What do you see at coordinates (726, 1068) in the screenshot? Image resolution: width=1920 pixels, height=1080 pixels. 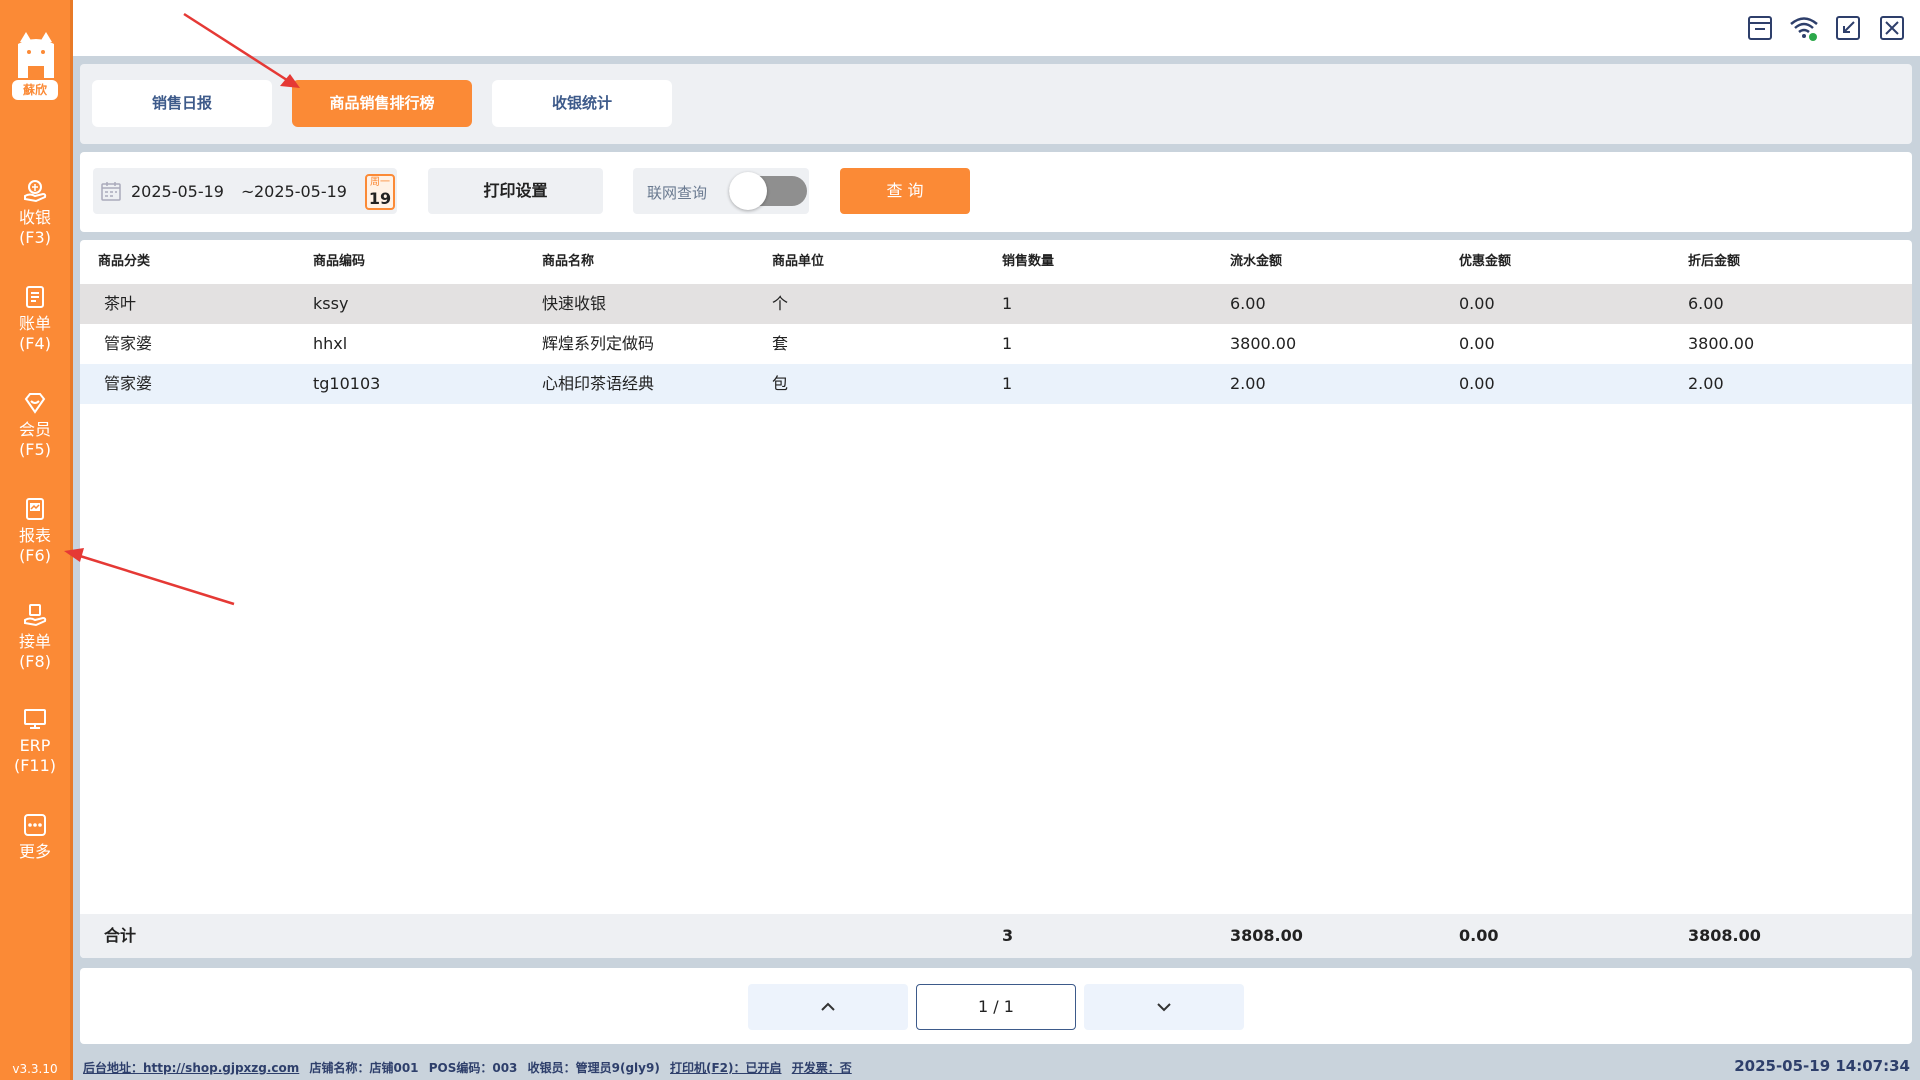 I see `printer-status-link: 打印机(F2)：已开启` at bounding box center [726, 1068].